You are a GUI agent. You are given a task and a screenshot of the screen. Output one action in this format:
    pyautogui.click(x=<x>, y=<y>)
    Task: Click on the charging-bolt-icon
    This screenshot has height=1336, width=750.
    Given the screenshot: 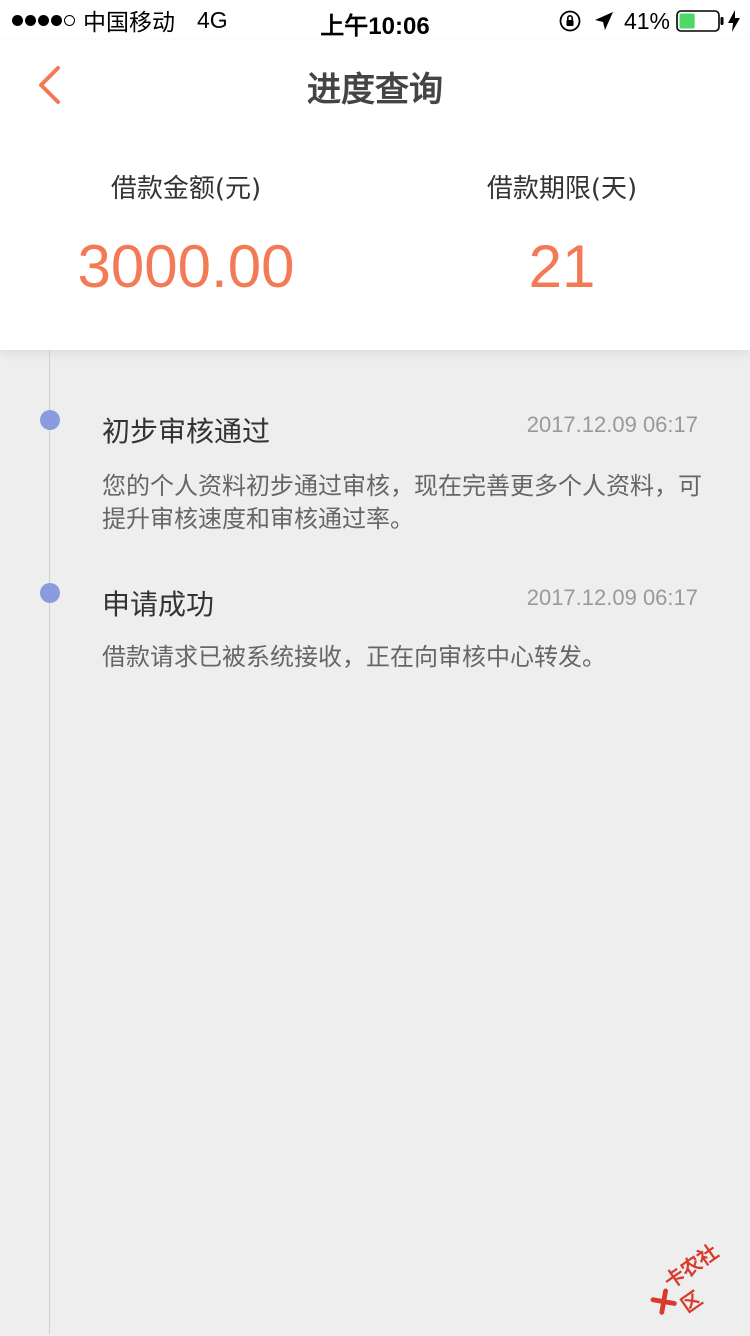 What is the action you would take?
    pyautogui.click(x=734, y=21)
    